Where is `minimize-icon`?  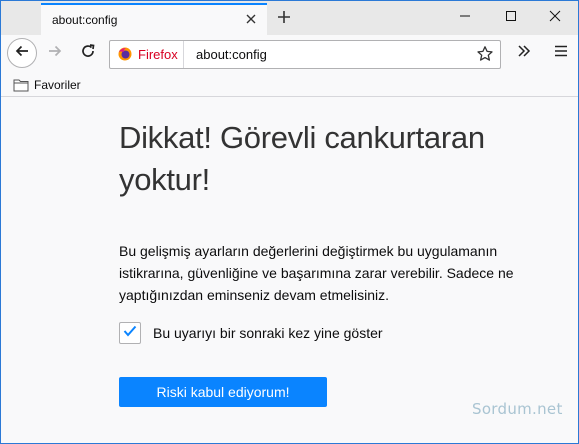 minimize-icon is located at coordinates (465, 18).